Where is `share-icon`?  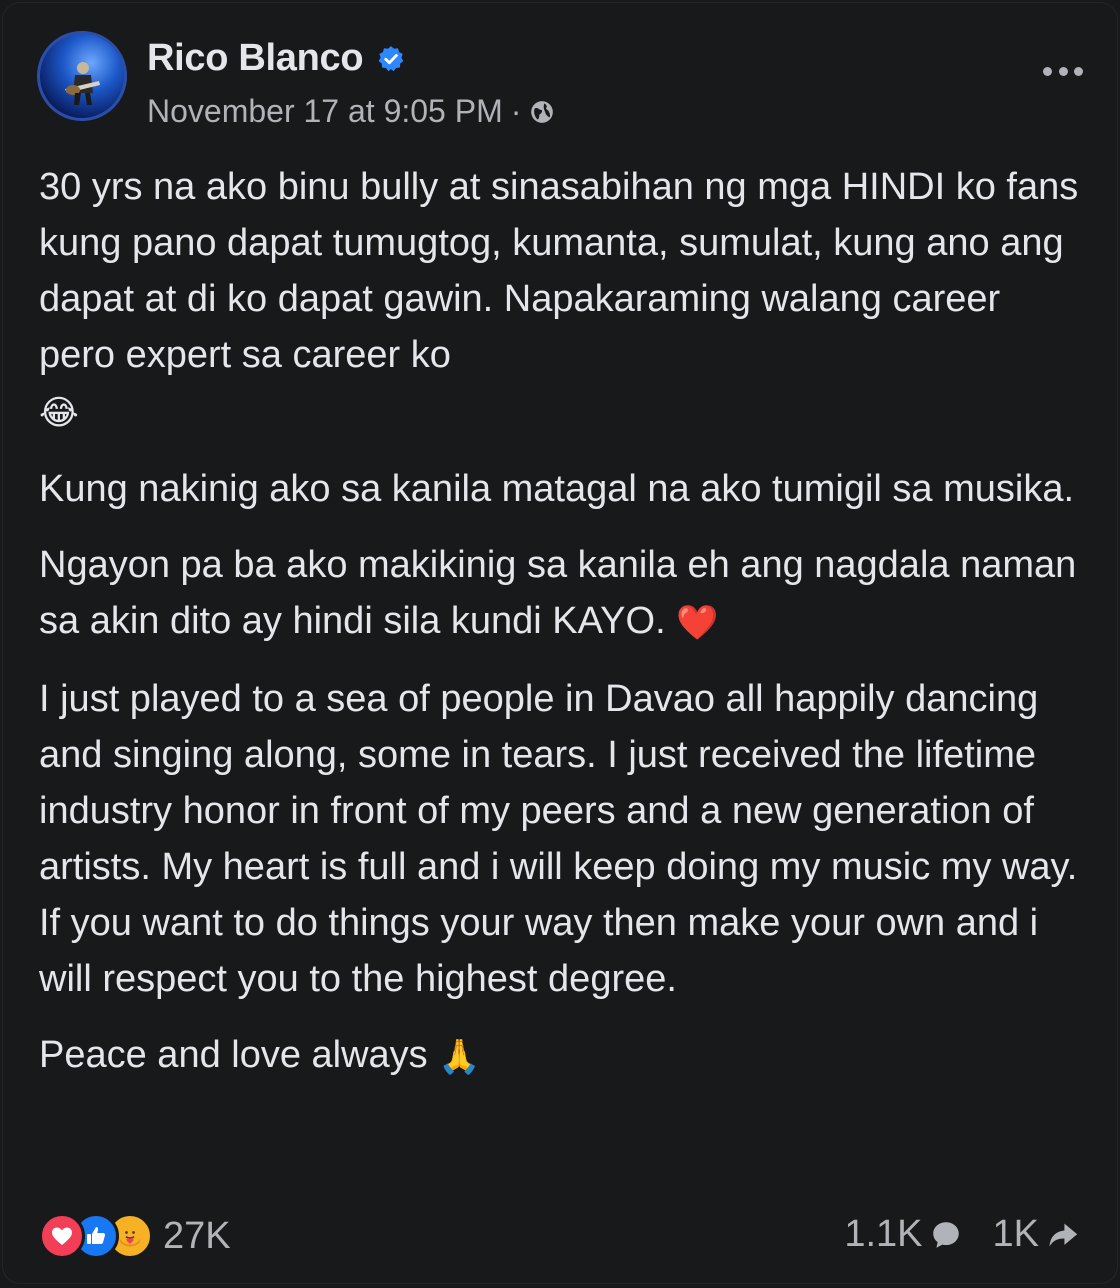 share-icon is located at coordinates (1063, 1234).